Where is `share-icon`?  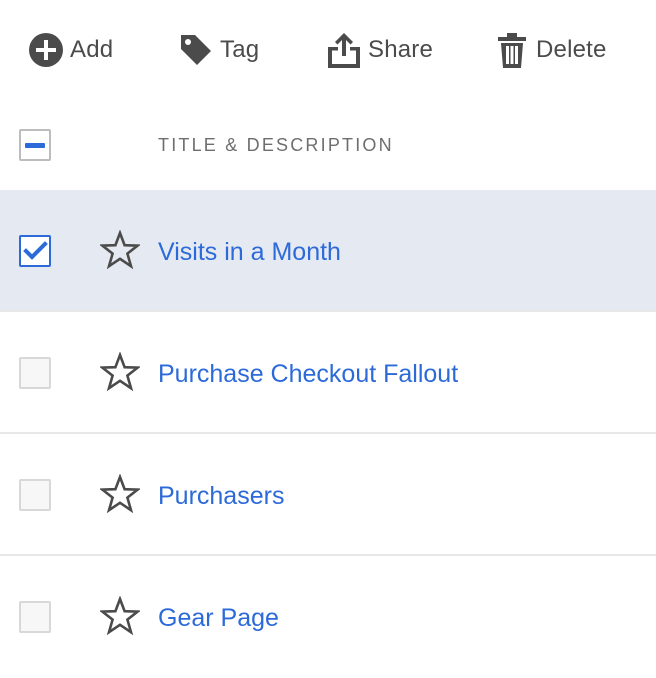 share-icon is located at coordinates (344, 50).